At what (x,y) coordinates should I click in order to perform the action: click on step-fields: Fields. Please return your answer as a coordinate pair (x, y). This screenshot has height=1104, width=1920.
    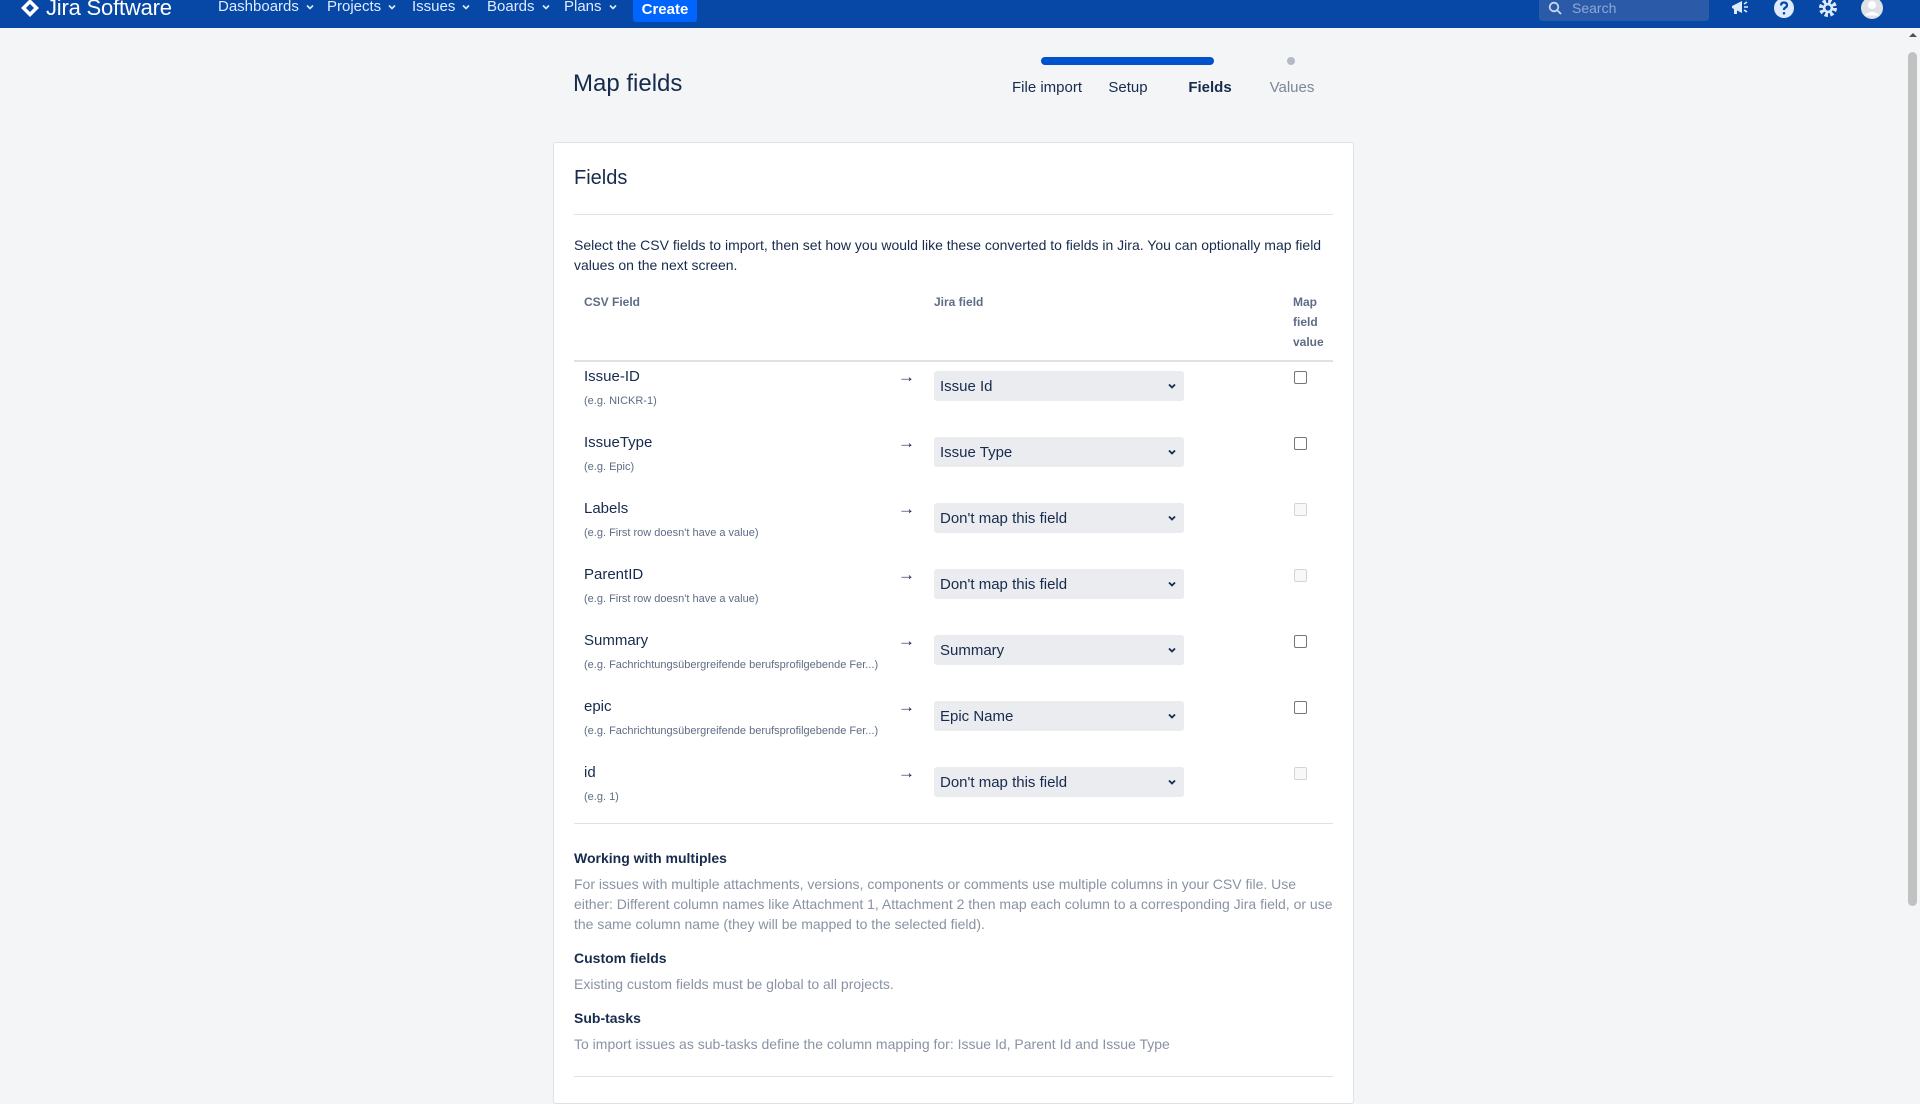
    Looking at the image, I should click on (1210, 87).